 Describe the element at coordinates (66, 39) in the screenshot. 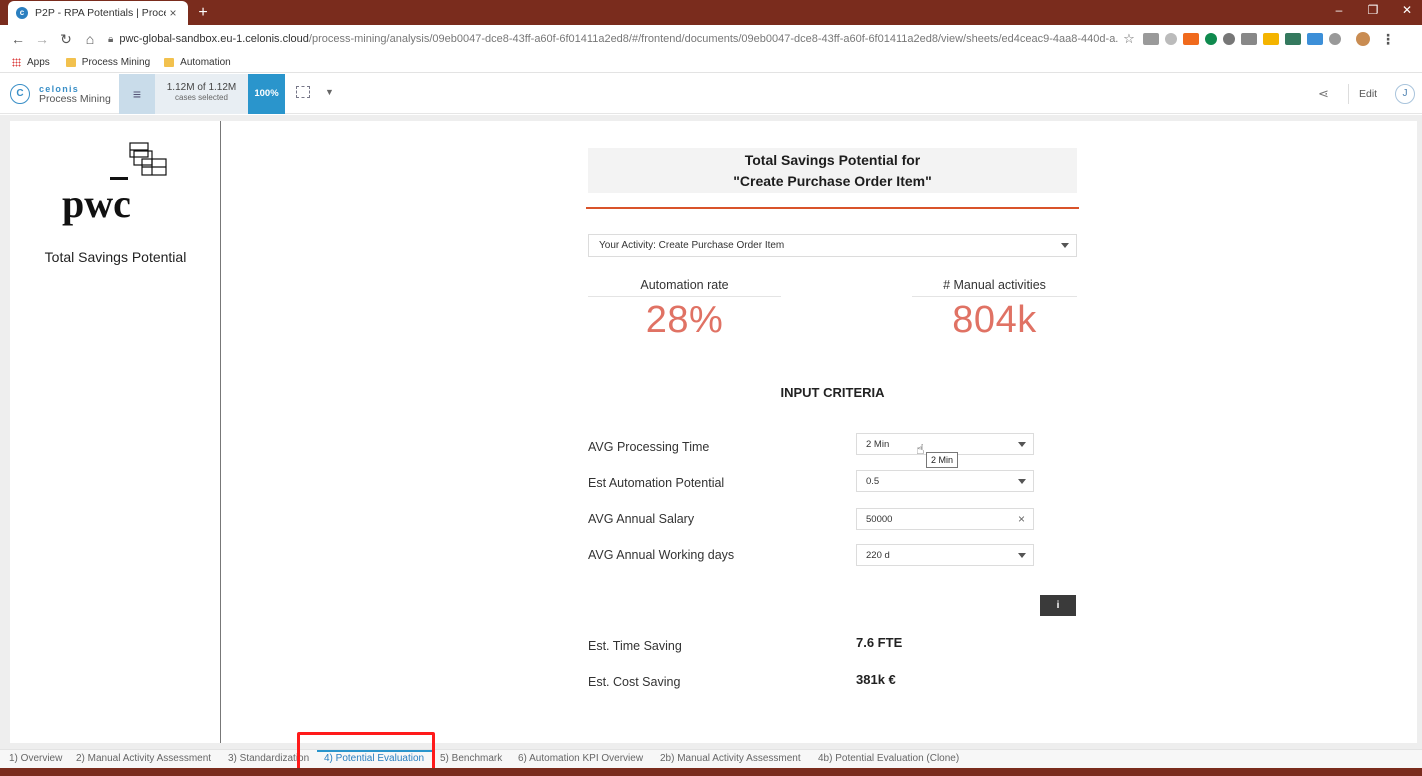

I see `reload-icon: ↻` at that location.